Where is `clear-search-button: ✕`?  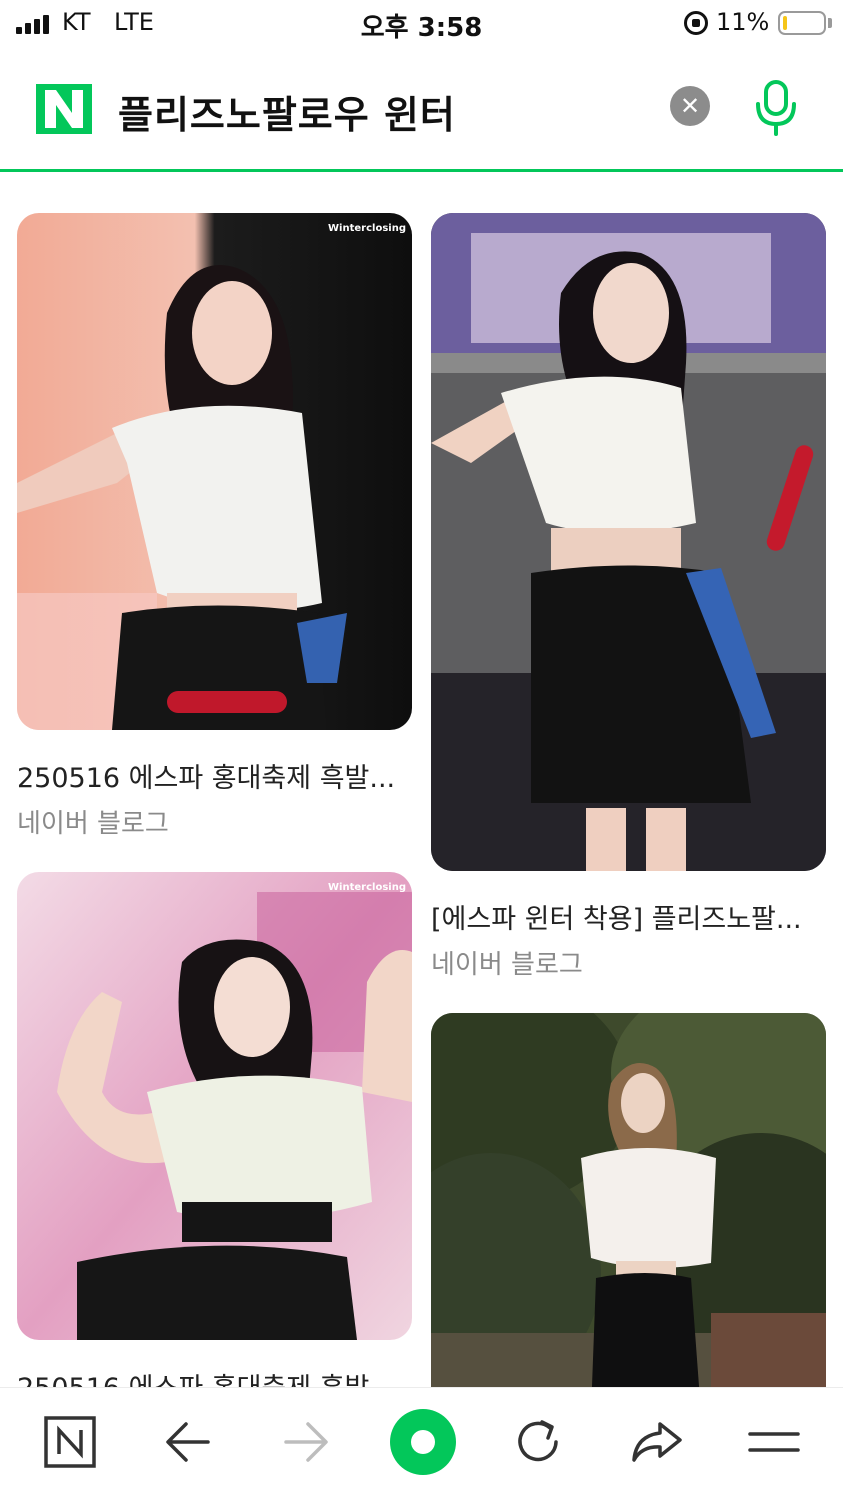
clear-search-button: ✕ is located at coordinates (690, 106).